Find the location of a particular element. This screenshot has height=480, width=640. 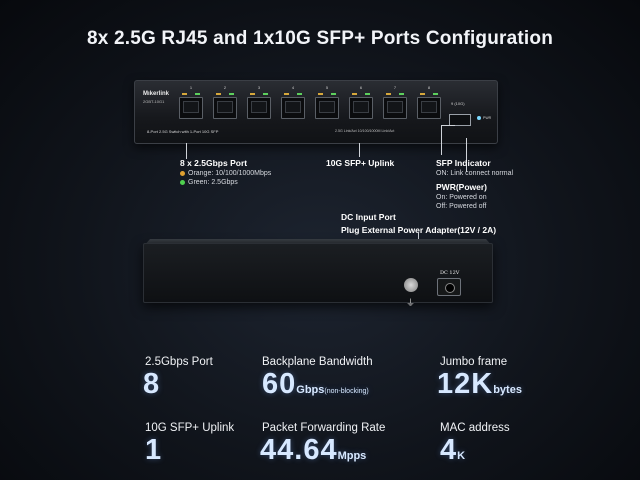

port-number: 8 is located at coordinates (429, 87).